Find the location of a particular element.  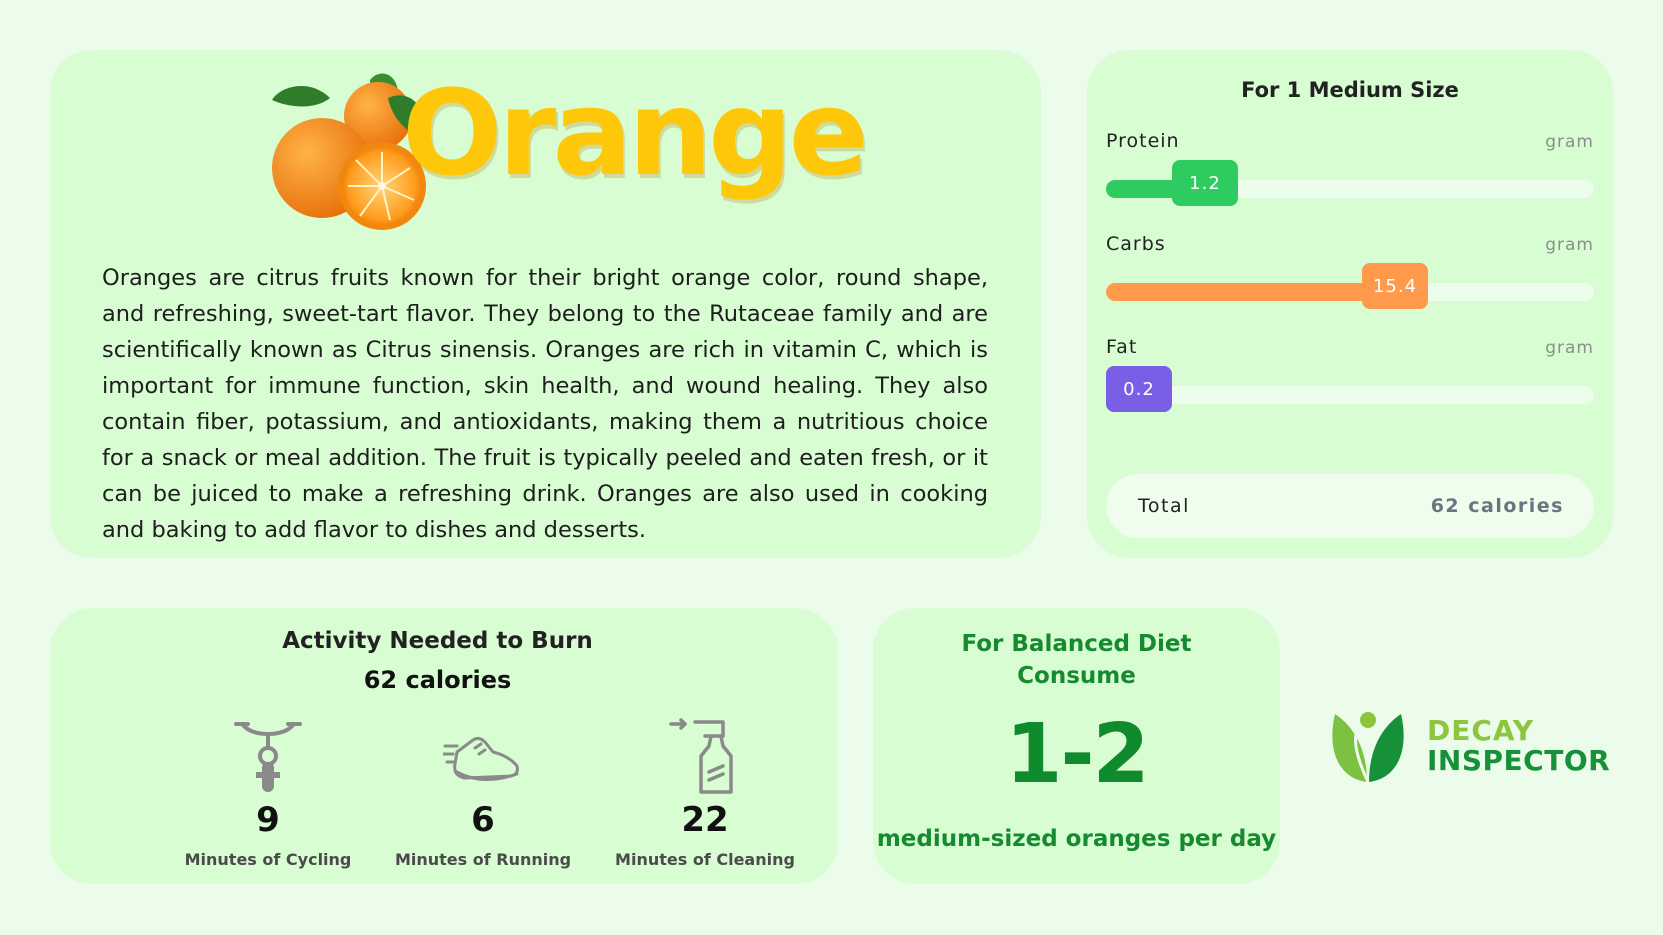

activity-label: Minutes of Cycling is located at coordinates (268, 859).